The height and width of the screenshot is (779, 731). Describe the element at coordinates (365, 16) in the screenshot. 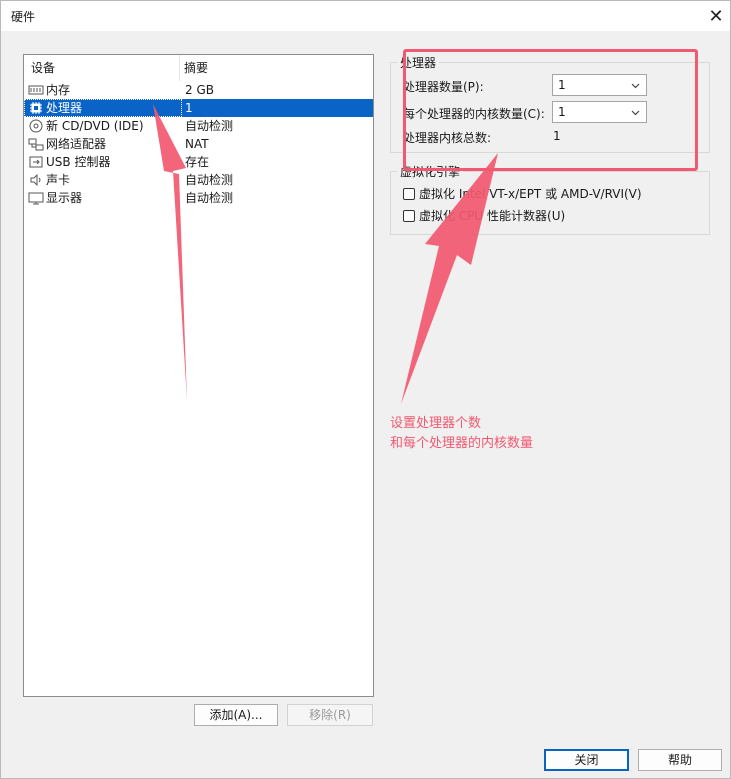

I see `title-bar: 硬件 ✕` at that location.